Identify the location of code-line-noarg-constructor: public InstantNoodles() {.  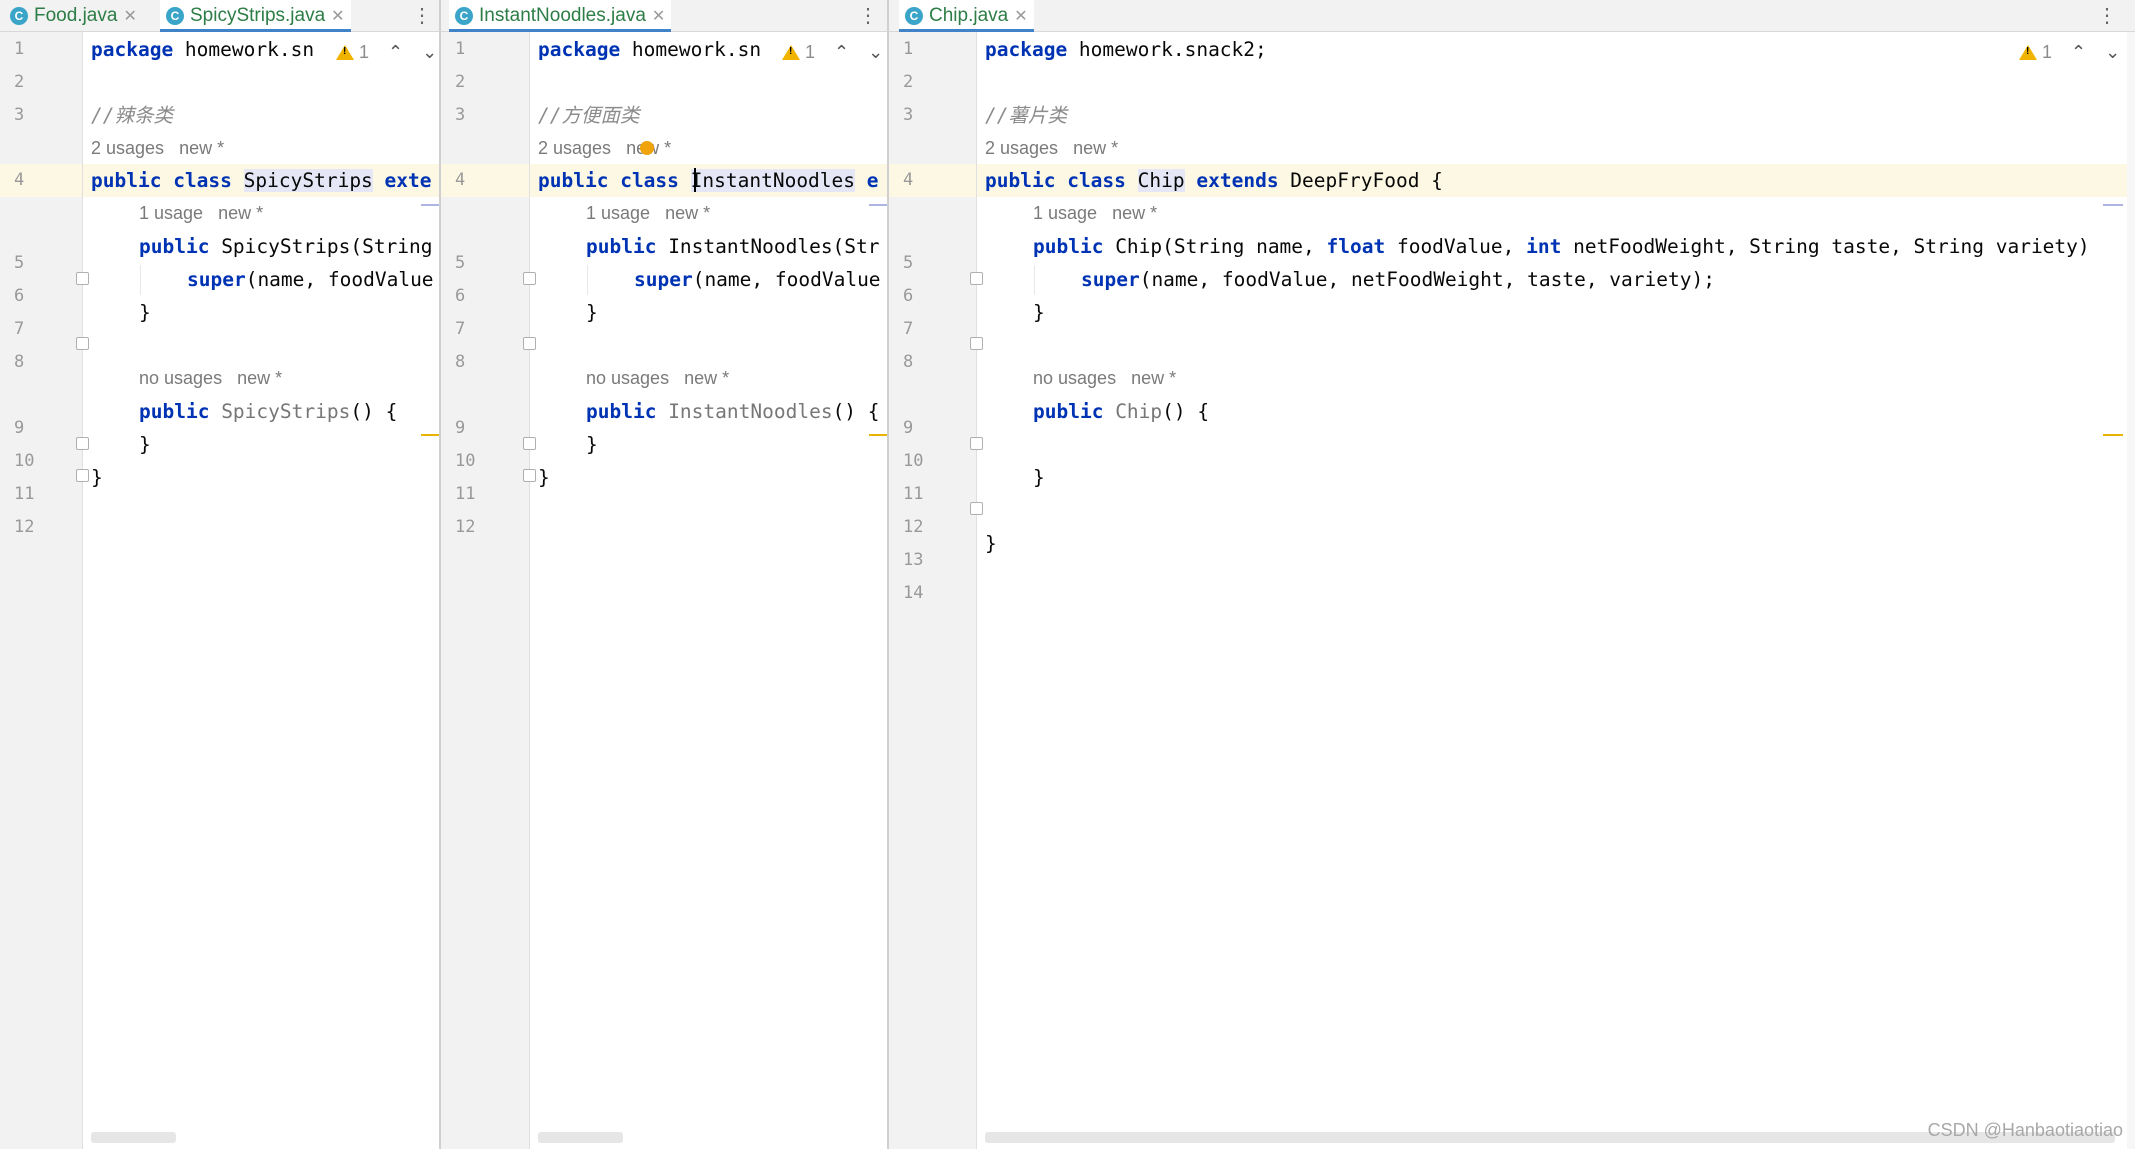
(733, 411).